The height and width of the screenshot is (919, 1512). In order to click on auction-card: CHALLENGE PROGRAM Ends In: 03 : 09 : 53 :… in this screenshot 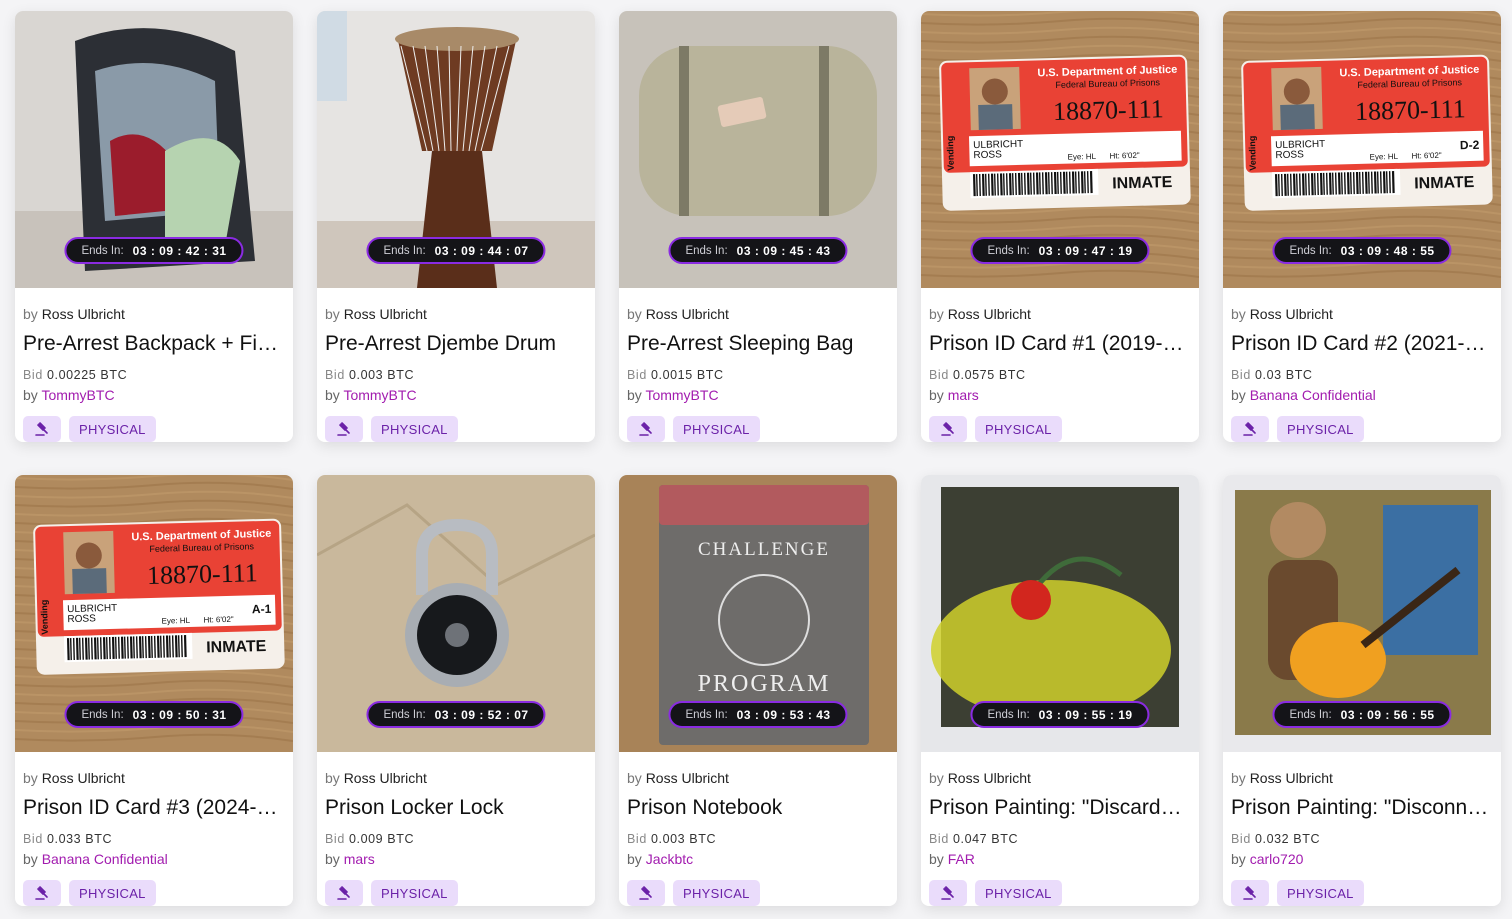, I will do `click(758, 690)`.